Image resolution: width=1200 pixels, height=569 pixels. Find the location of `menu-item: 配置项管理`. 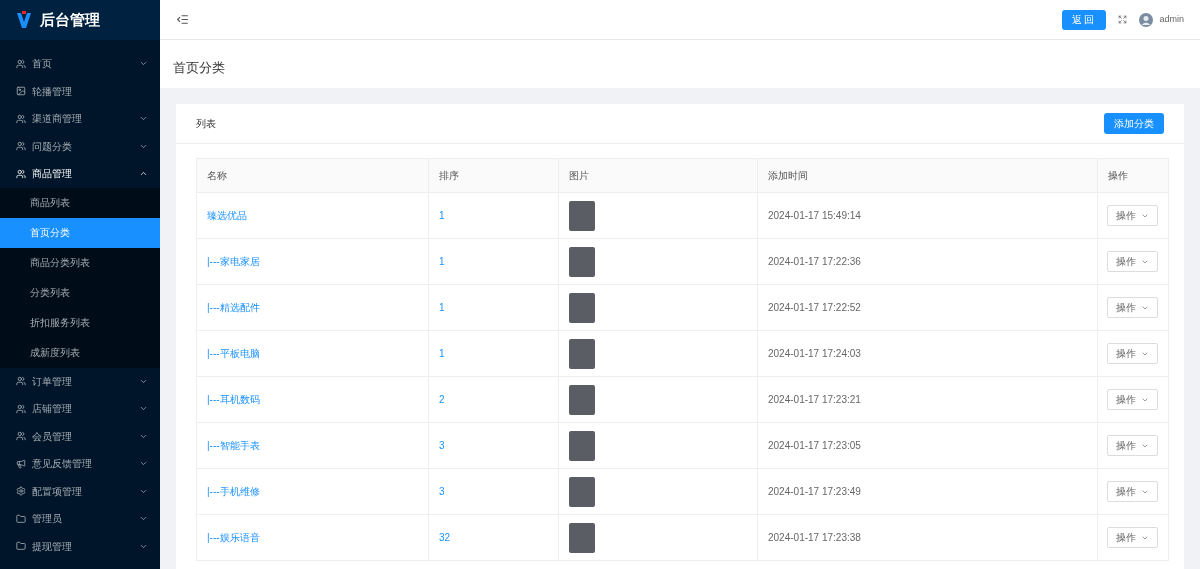

menu-item: 配置项管理 is located at coordinates (80, 491).